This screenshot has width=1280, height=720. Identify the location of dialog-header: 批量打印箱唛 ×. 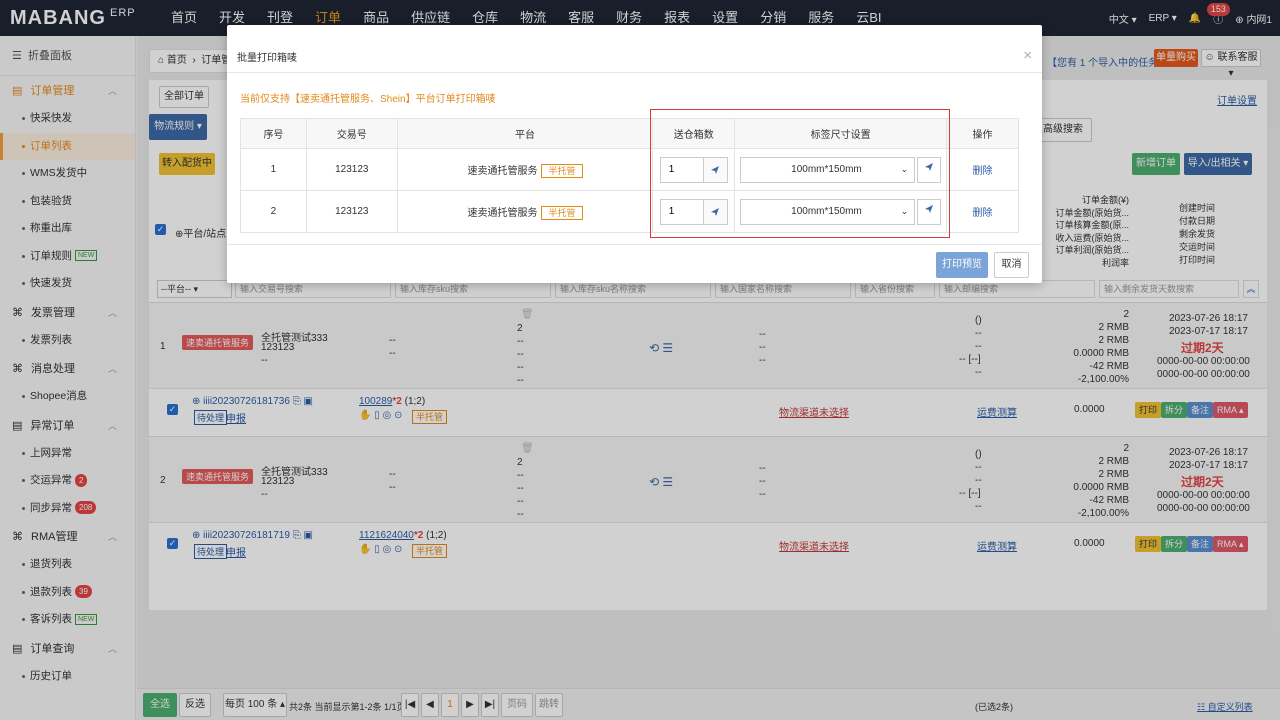
(634, 49).